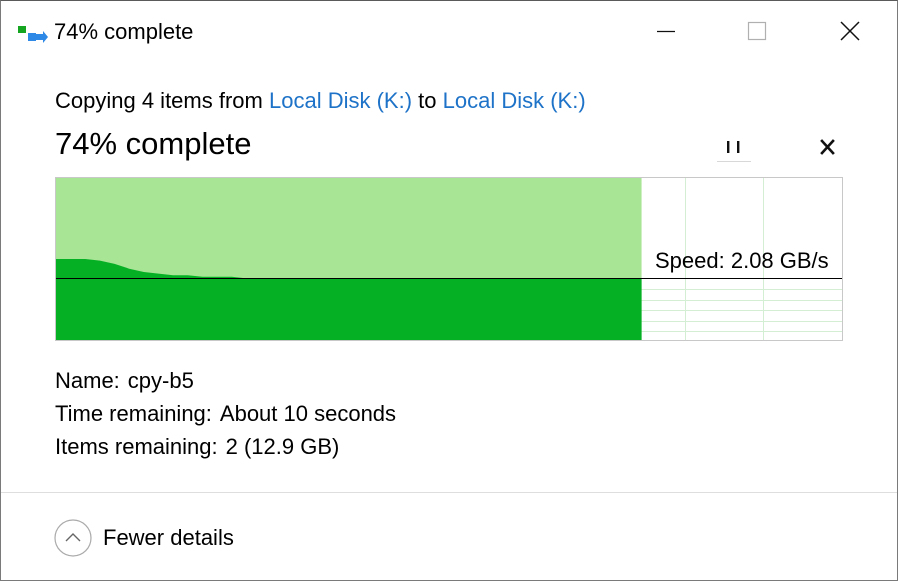  What do you see at coordinates (427, 100) in the screenshot?
I see `copy-connector: to` at bounding box center [427, 100].